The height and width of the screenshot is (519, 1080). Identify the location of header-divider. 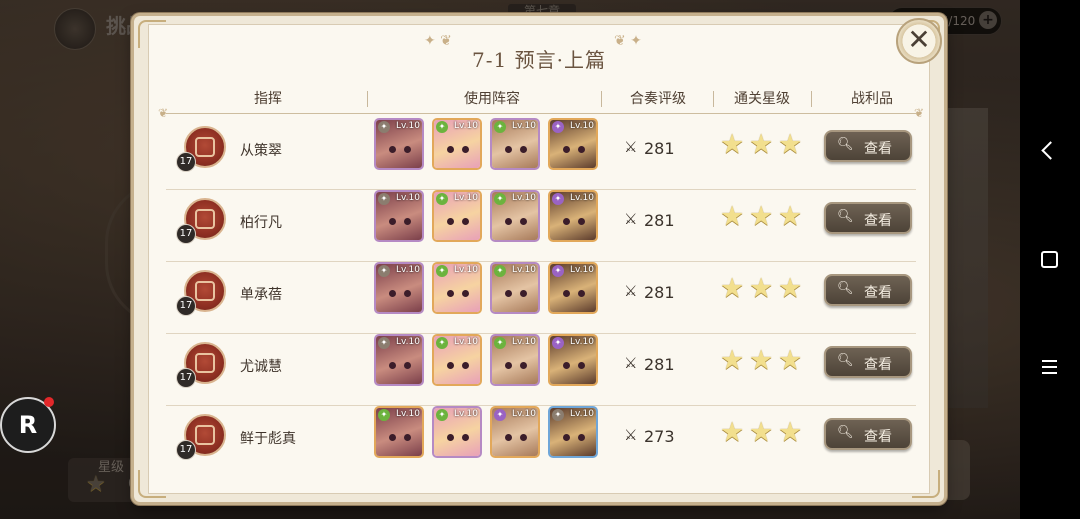
(811, 99).